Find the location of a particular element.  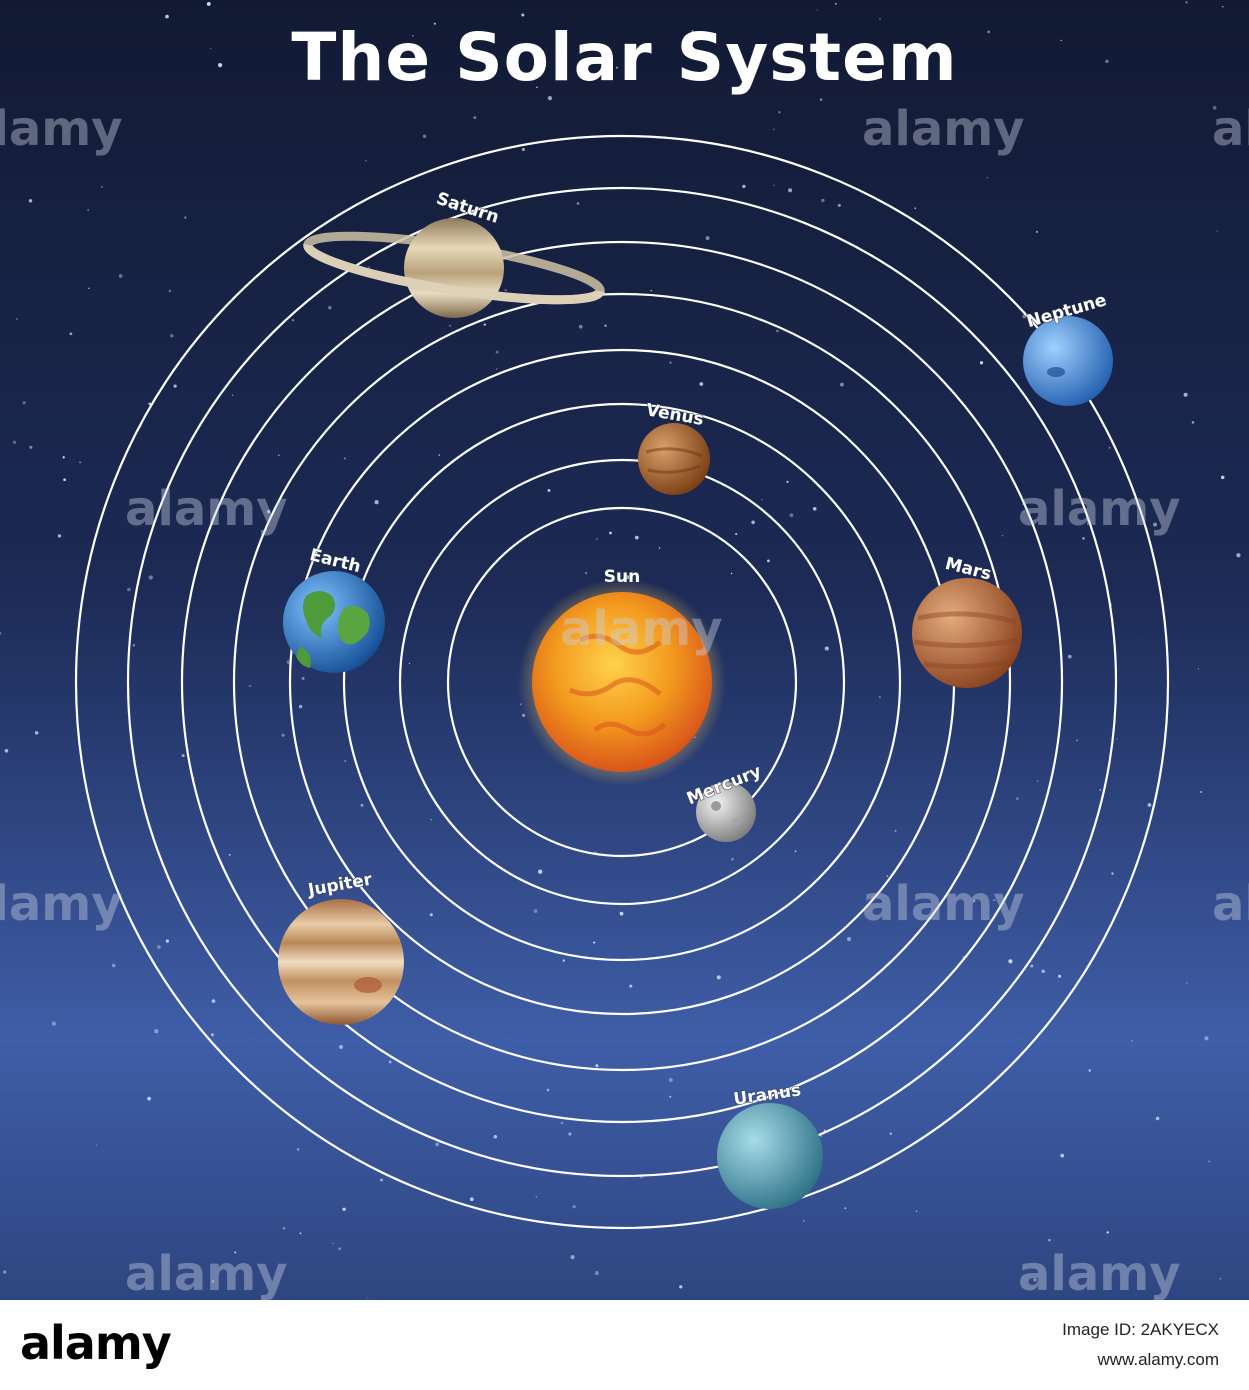

mars-icon is located at coordinates (967, 633).